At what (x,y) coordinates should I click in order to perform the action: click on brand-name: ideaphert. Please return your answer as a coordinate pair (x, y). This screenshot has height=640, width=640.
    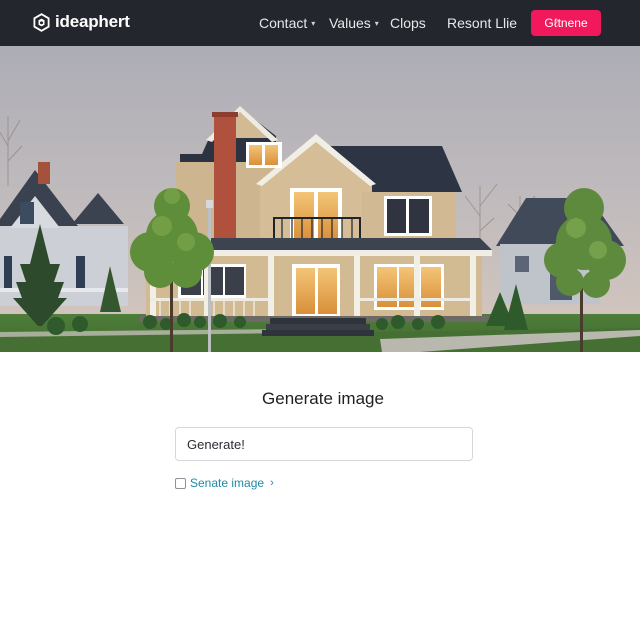
    Looking at the image, I should click on (92, 21).